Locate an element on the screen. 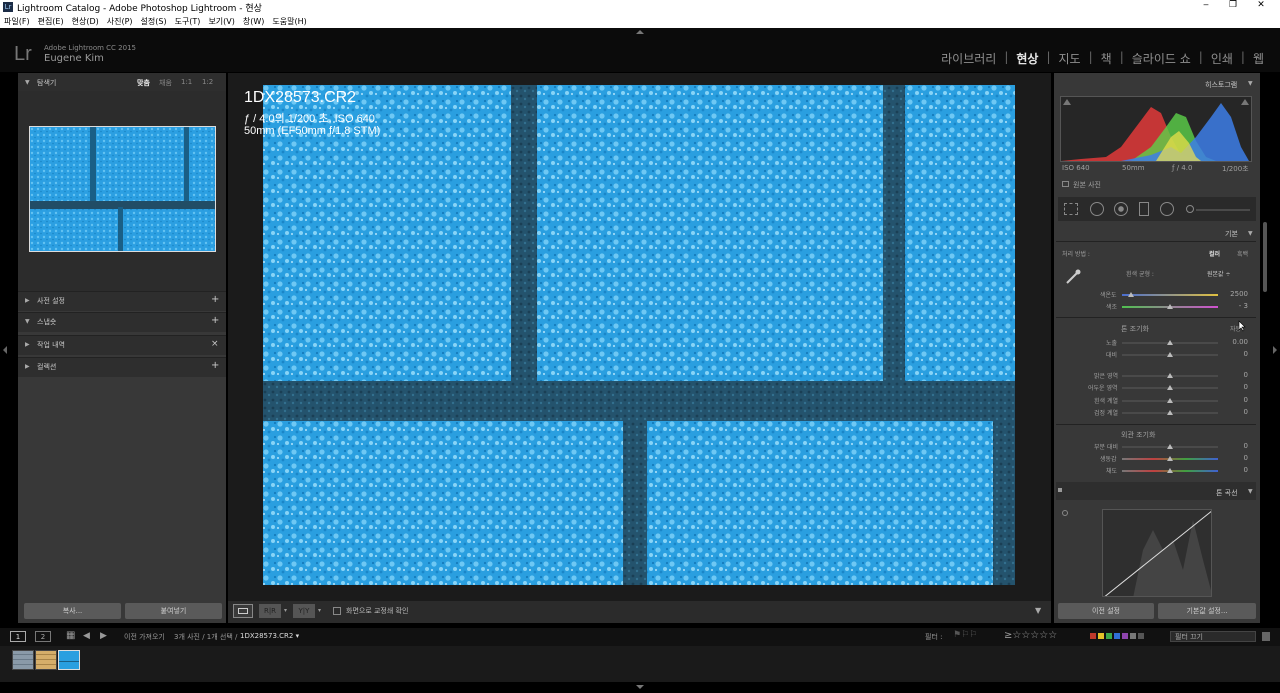  presets-expand-icon: ▶ is located at coordinates (27, 300).